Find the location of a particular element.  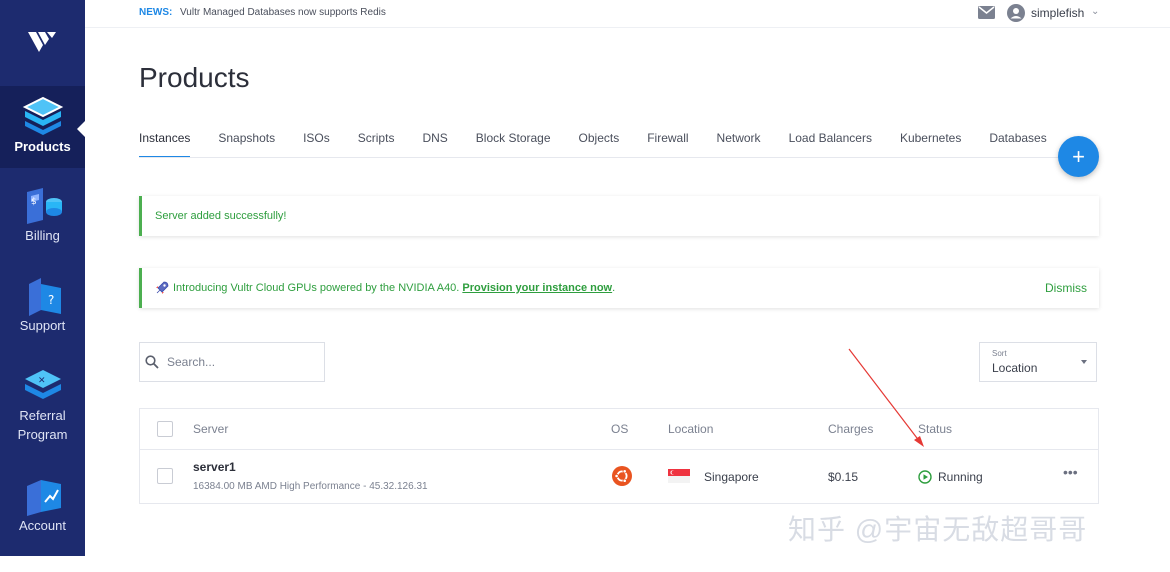

server-charges: $0.15 is located at coordinates (843, 477).